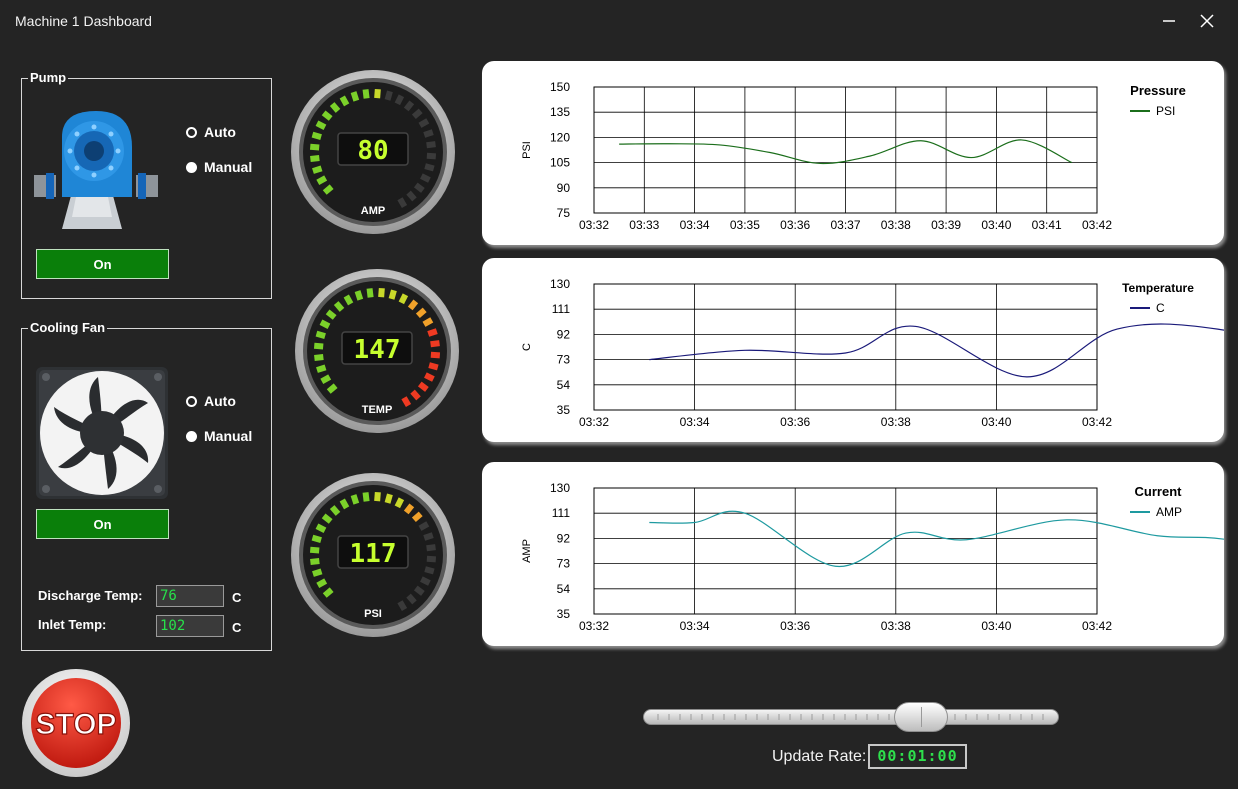  What do you see at coordinates (695, 626) in the screenshot?
I see `x-tick-label: 03:34` at bounding box center [695, 626].